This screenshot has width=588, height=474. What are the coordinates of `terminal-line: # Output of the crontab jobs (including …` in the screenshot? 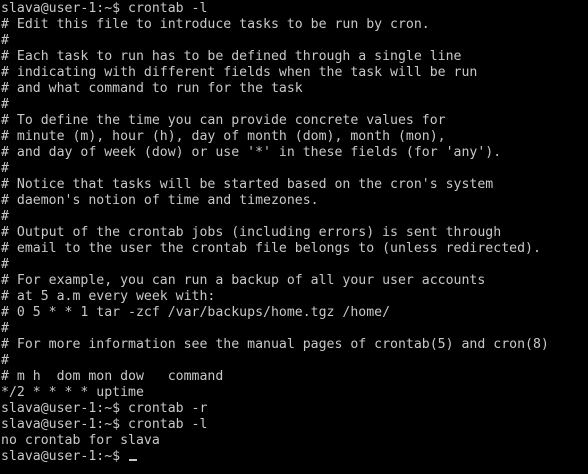 It's located at (251, 232).